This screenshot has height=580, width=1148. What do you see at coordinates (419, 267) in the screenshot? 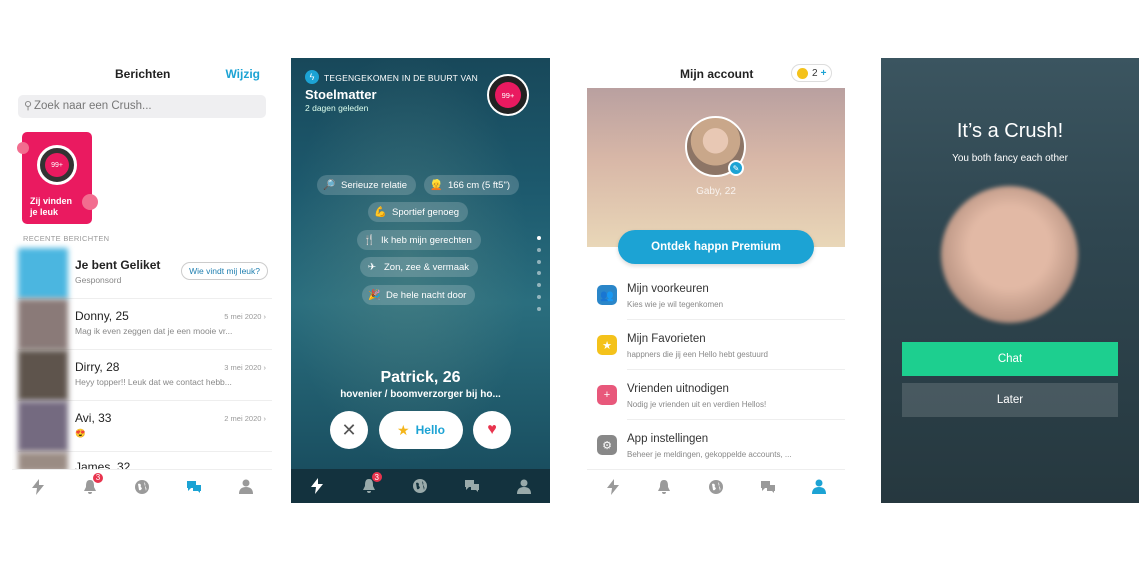
I see `chip-travel: ✈ Zon, zee & vermaak` at bounding box center [419, 267].